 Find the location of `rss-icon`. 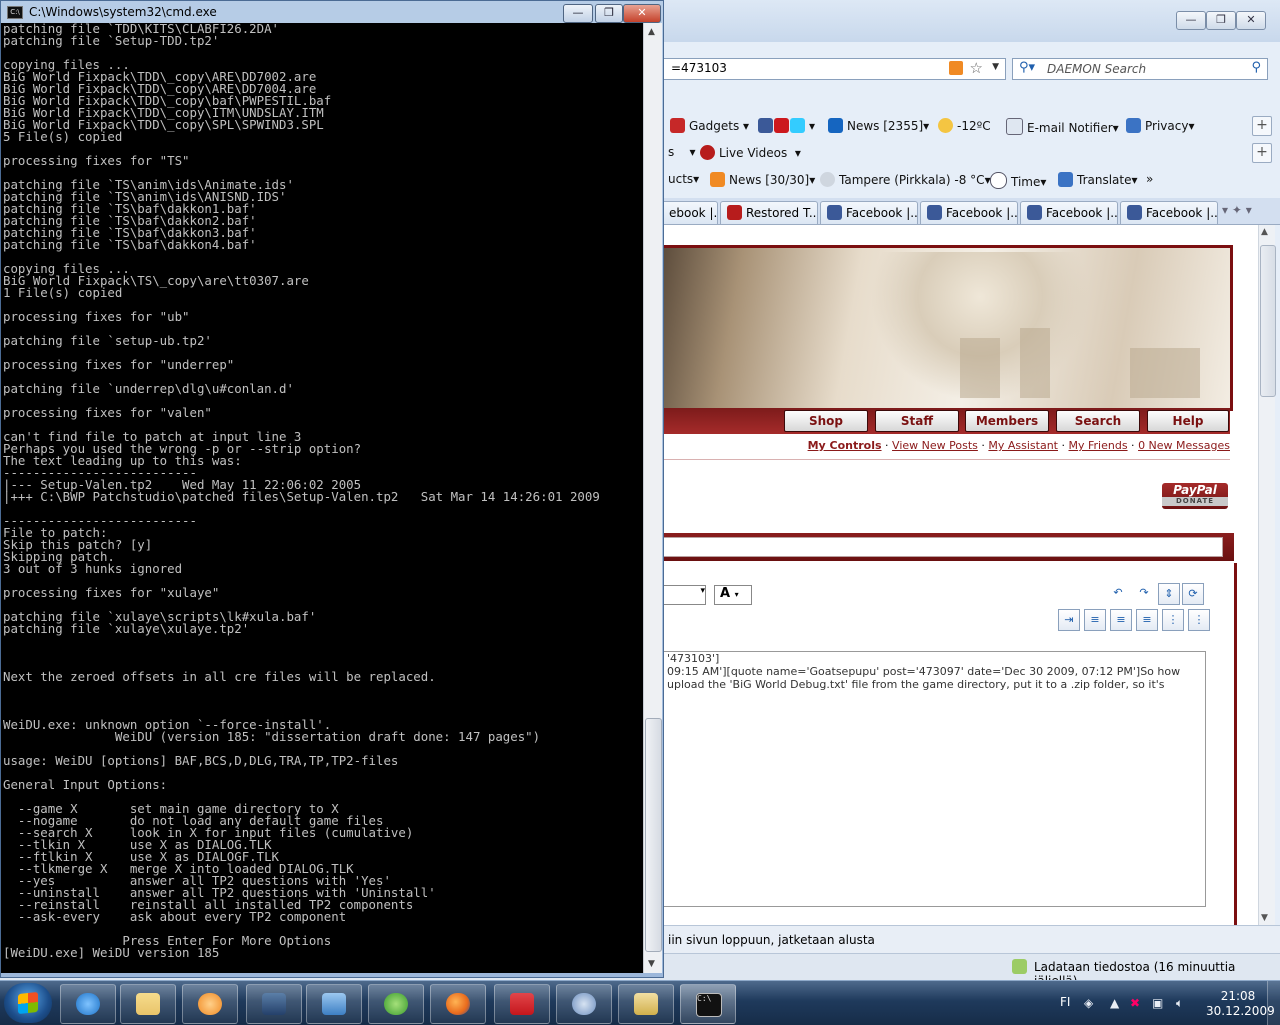

rss-icon is located at coordinates (956, 68).